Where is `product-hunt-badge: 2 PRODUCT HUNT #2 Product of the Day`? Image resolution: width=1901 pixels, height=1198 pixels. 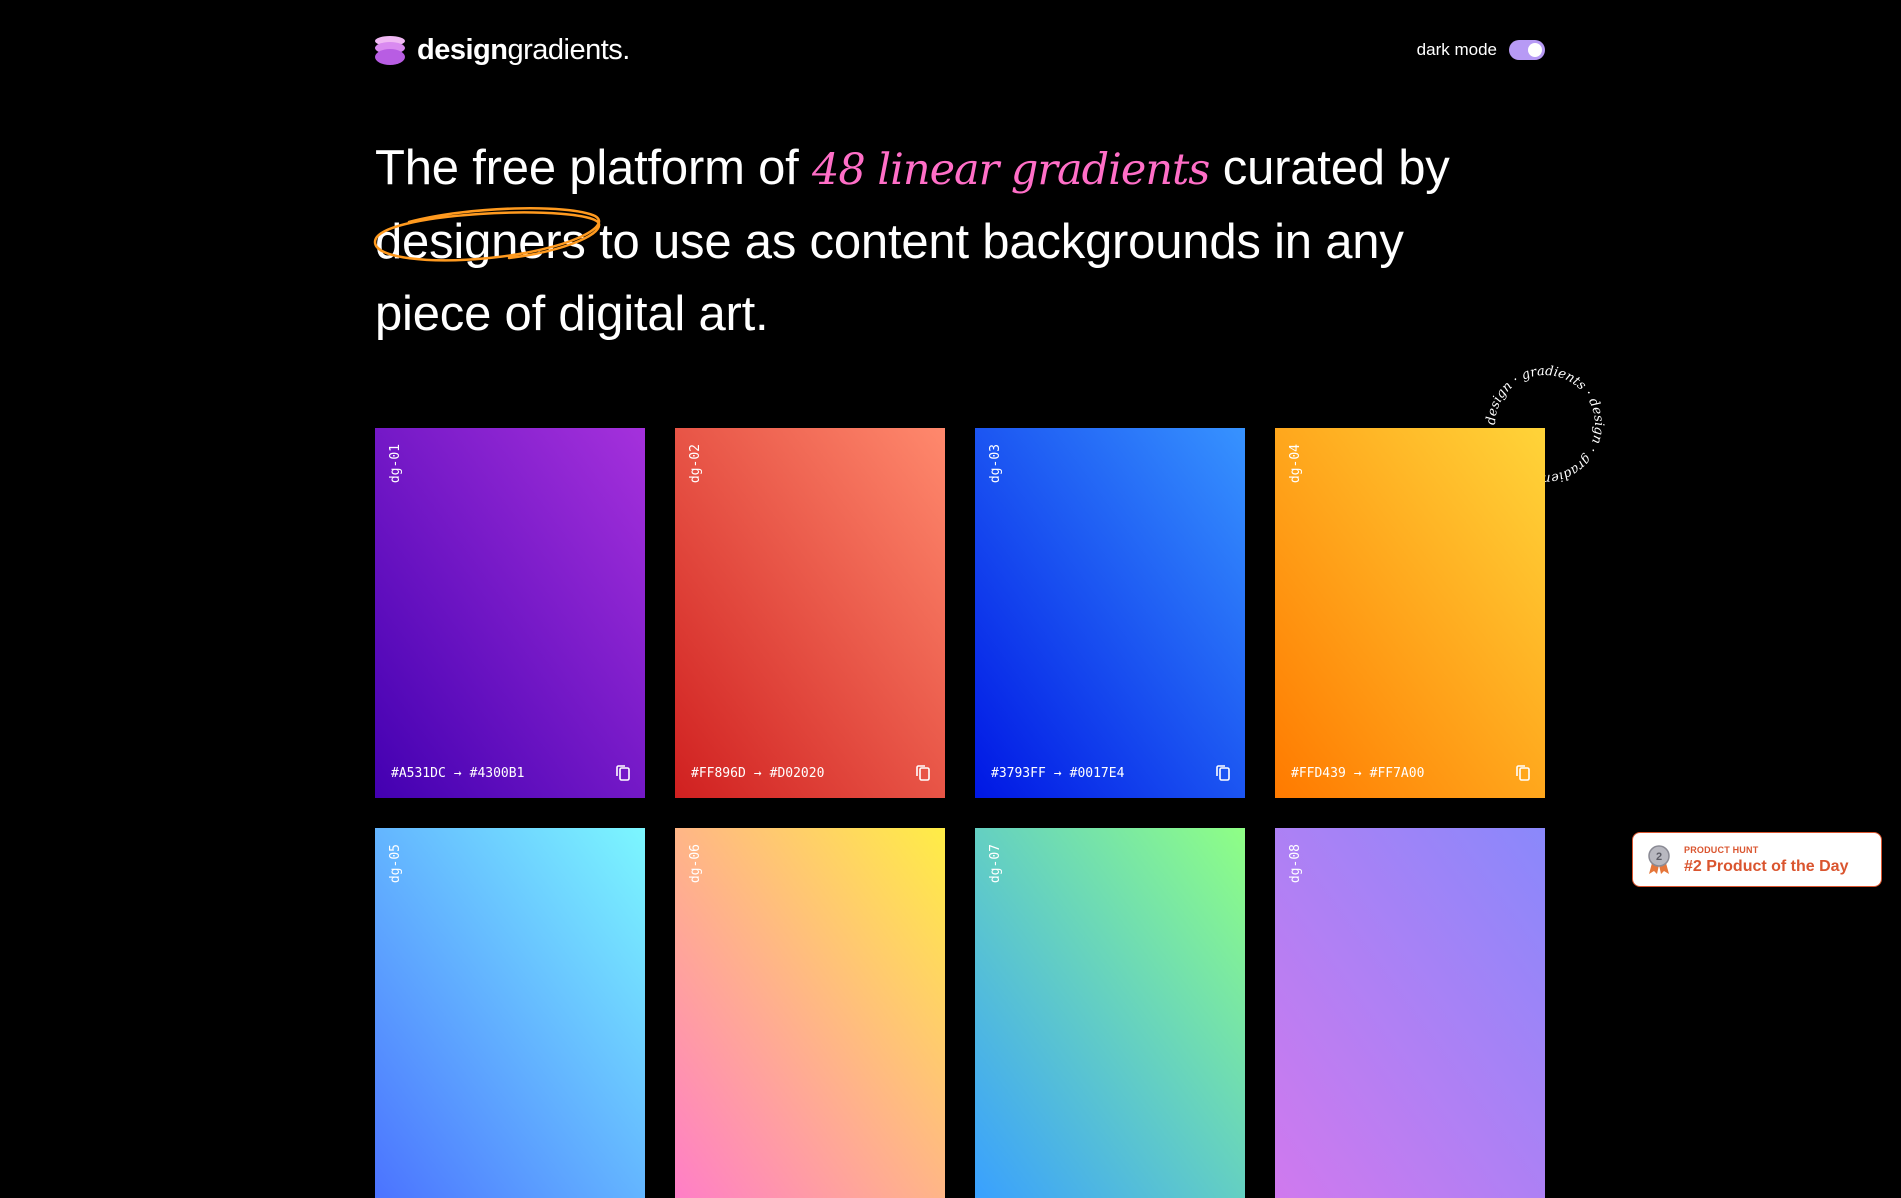
product-hunt-badge: 2 PRODUCT HUNT #2 Product of the Day is located at coordinates (1757, 859).